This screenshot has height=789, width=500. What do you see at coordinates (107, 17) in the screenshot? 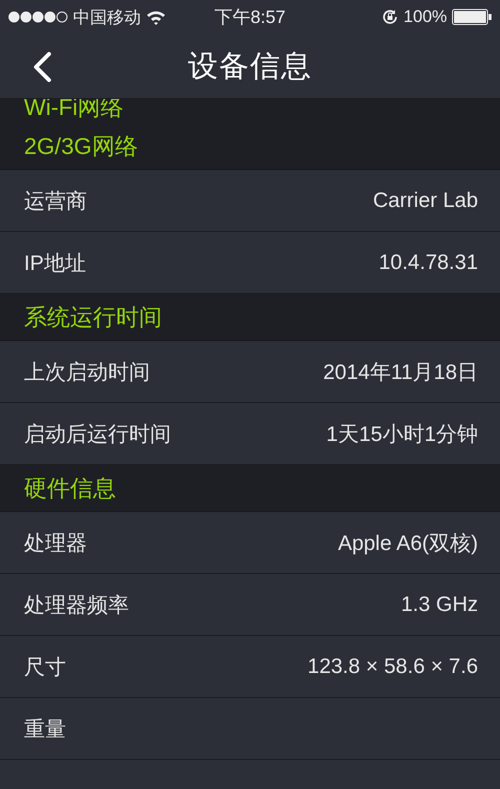
I see `carrier: 中国移动` at bounding box center [107, 17].